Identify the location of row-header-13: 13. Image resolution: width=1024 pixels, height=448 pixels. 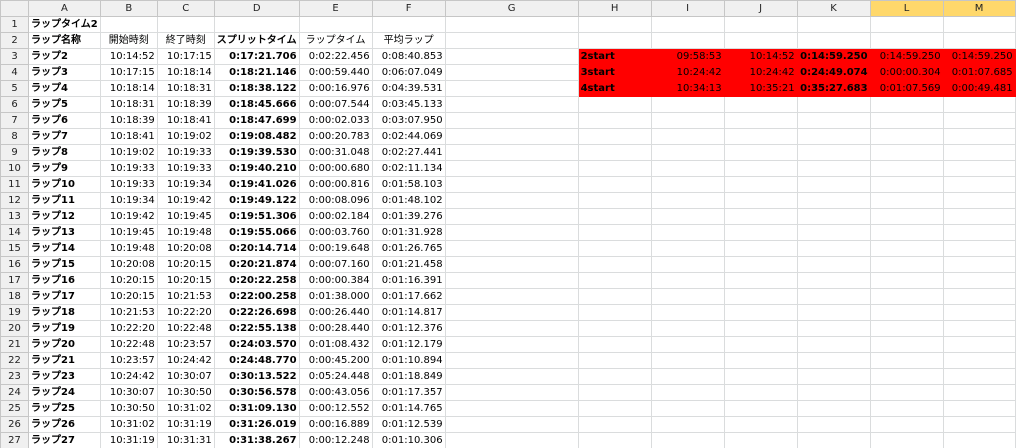
(14, 216).